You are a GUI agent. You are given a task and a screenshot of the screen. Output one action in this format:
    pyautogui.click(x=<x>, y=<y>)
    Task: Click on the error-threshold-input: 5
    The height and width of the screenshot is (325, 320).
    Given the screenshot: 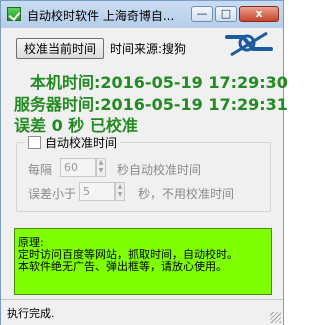 What is the action you would take?
    pyautogui.click(x=97, y=191)
    